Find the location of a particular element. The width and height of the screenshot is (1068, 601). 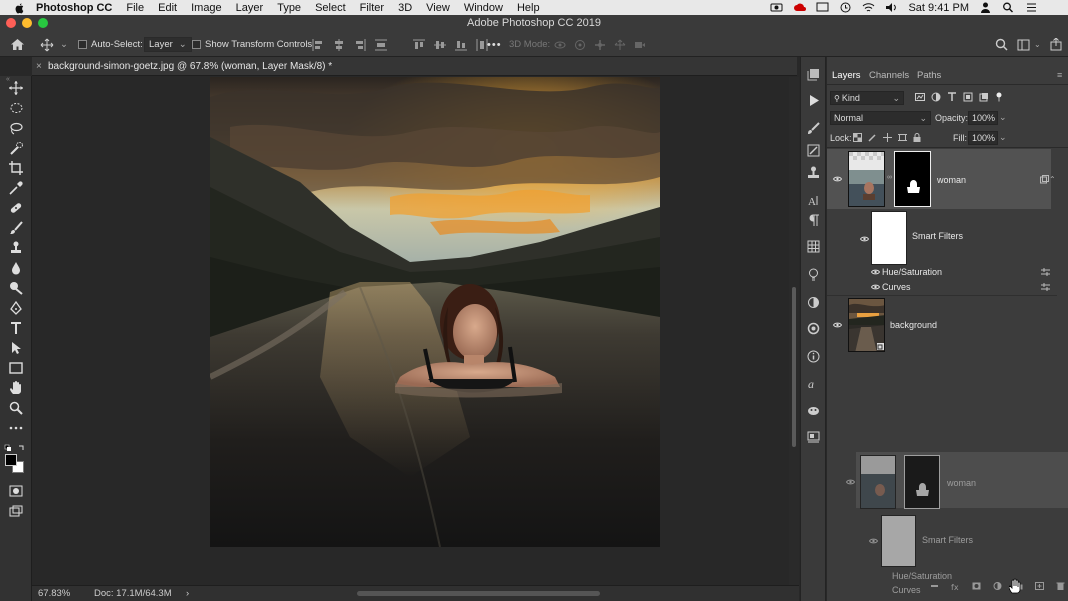

screen-mode-button is located at coordinates (16, 511).